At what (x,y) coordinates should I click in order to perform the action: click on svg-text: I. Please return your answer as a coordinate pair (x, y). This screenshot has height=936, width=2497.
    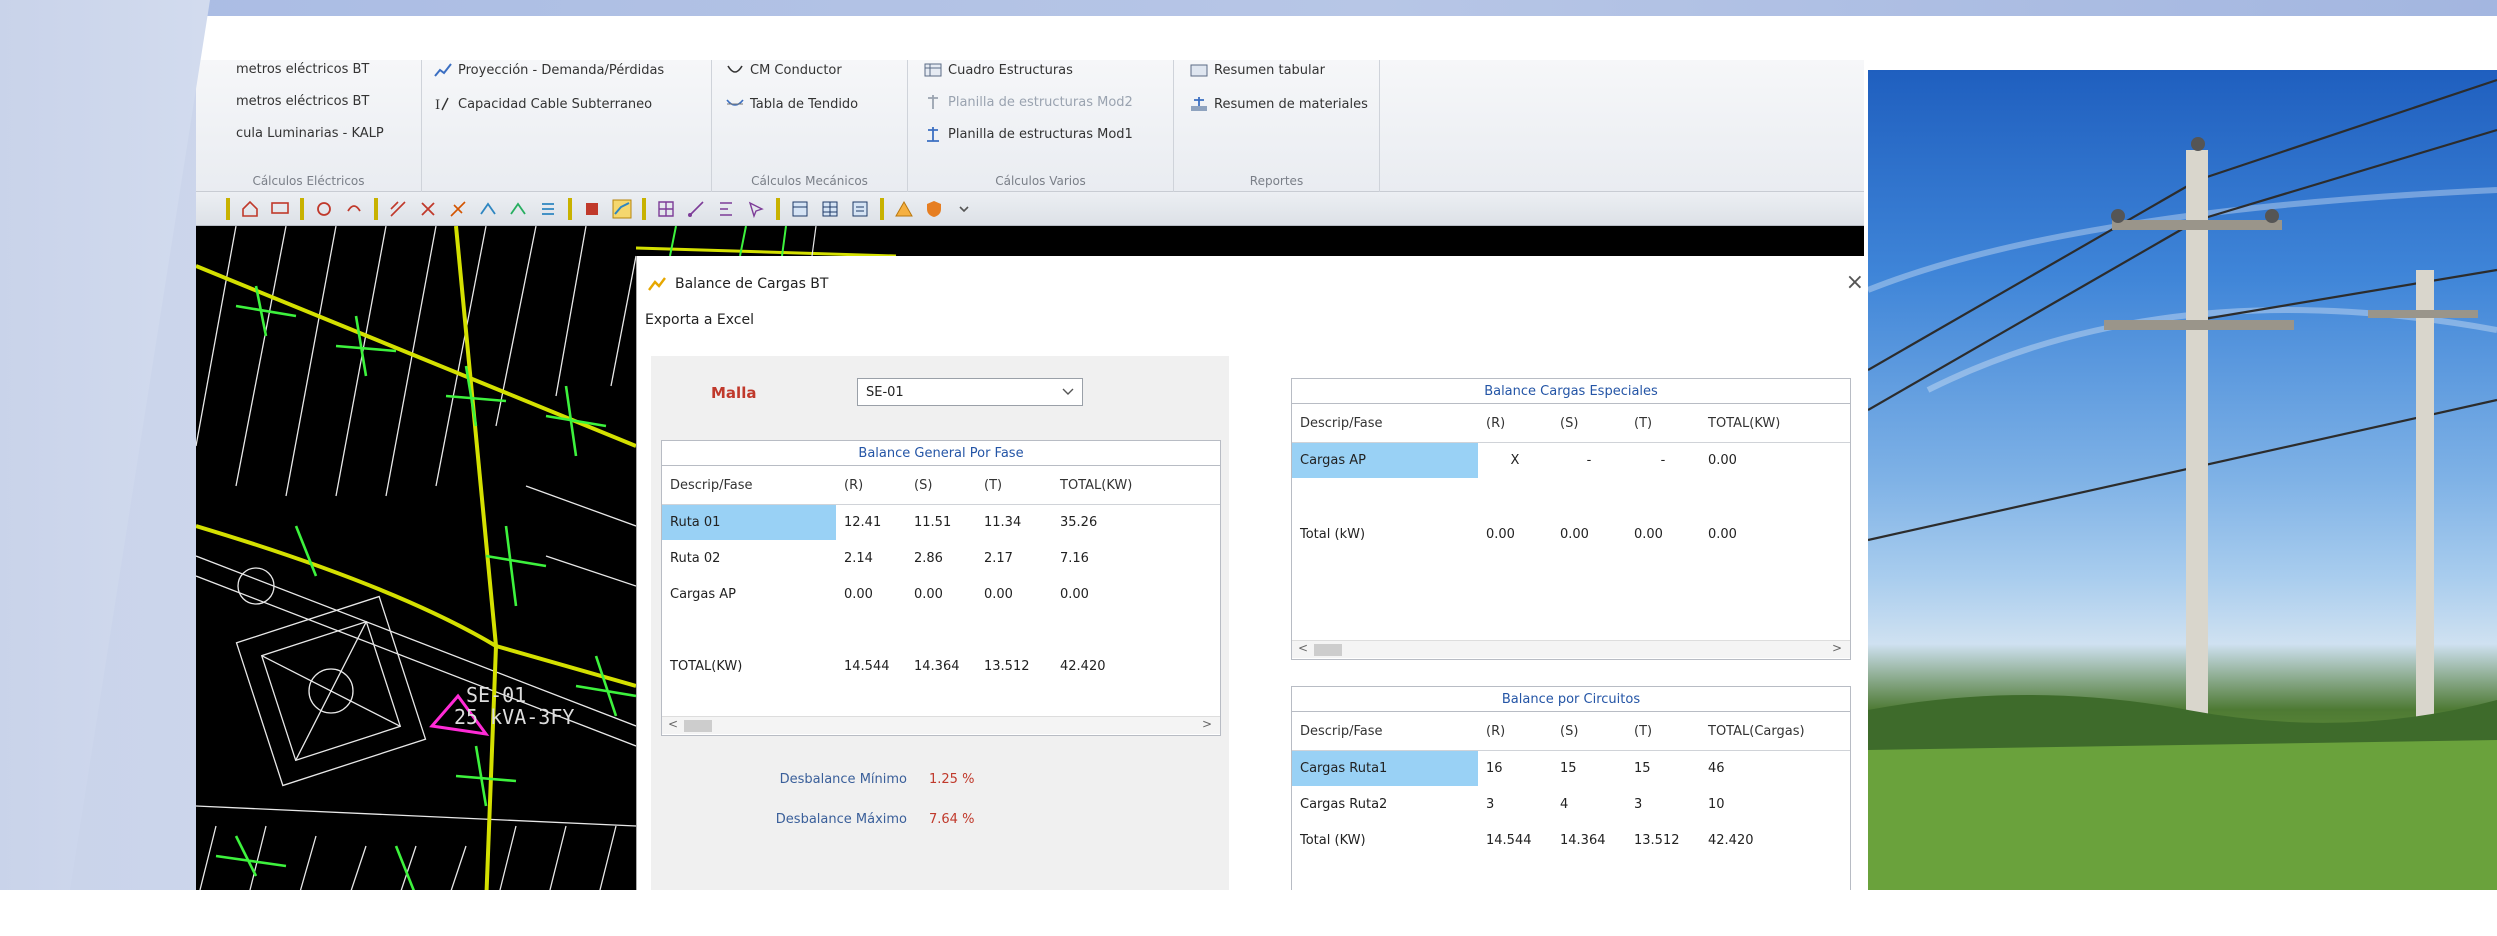
    Looking at the image, I should click on (437, 105).